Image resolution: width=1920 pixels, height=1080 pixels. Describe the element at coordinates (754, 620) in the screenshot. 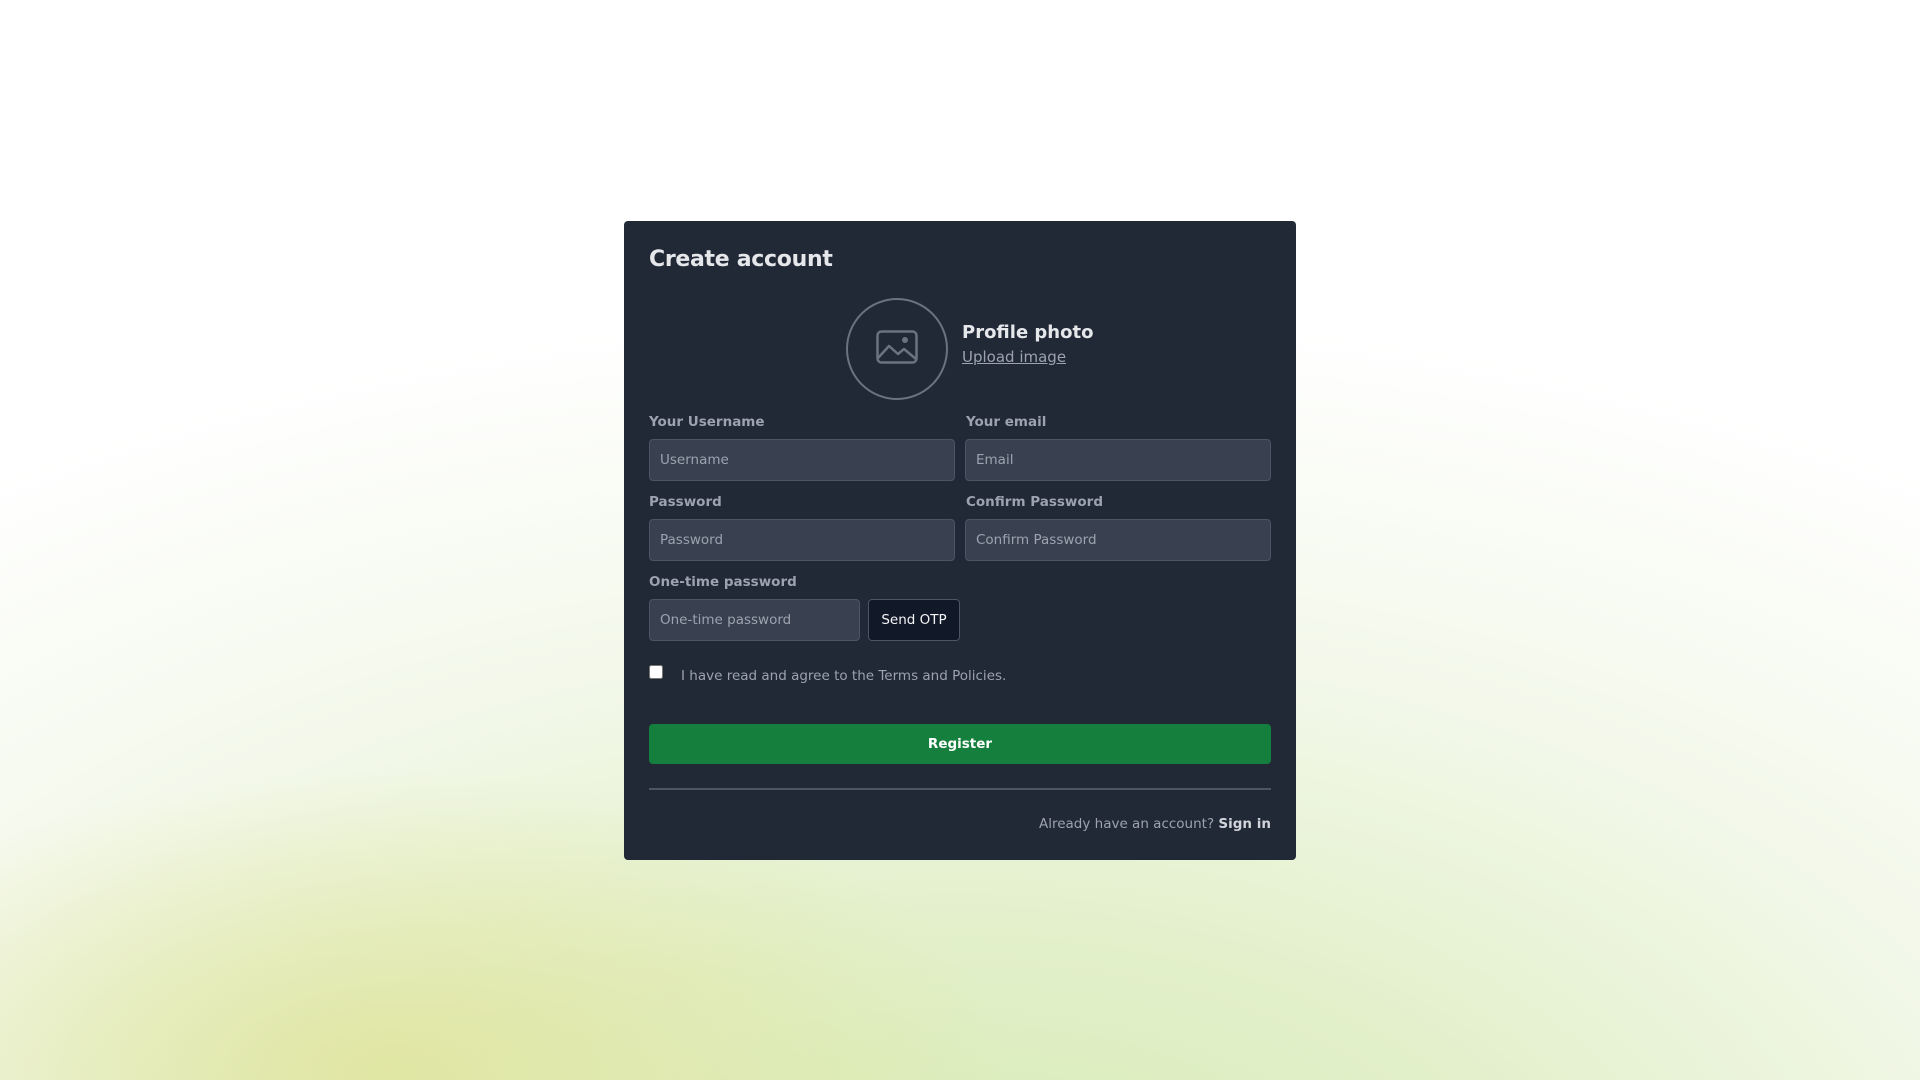

I see `otp-input` at that location.